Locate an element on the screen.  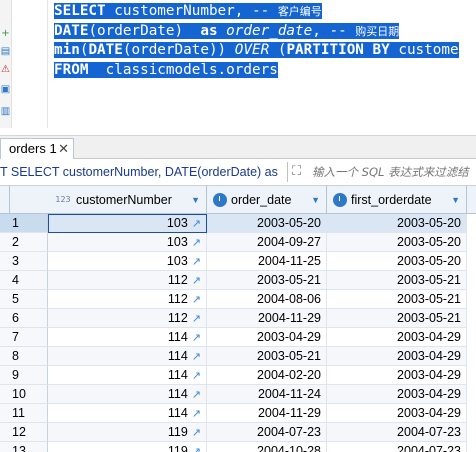
format-icon: ▤ is located at coordinates (5, 52).